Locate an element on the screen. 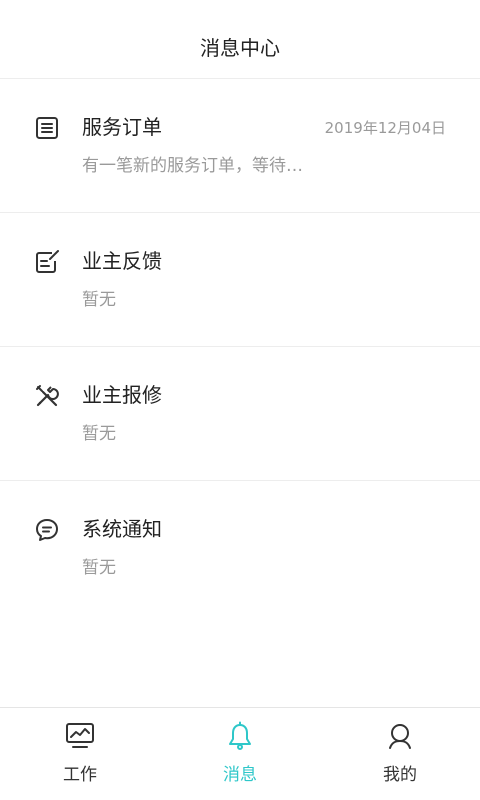  message-title: 业主反馈 is located at coordinates (122, 261).